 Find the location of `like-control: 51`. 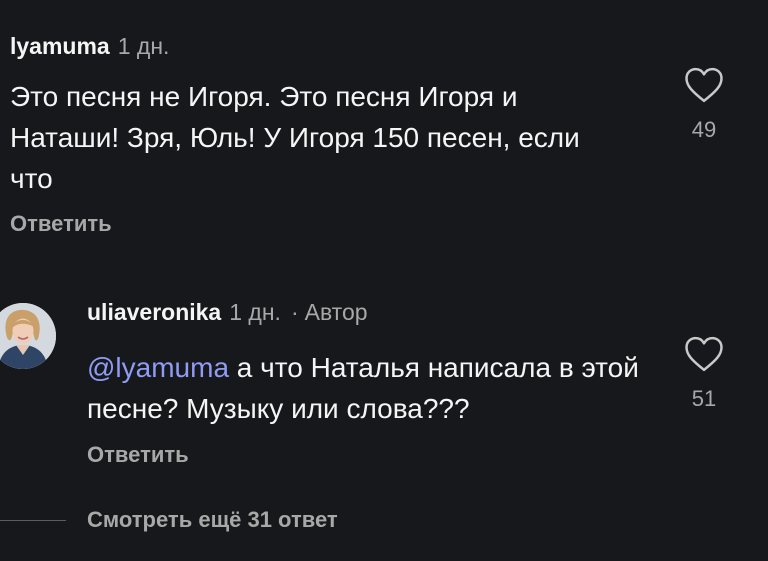

like-control: 51 is located at coordinates (704, 373).